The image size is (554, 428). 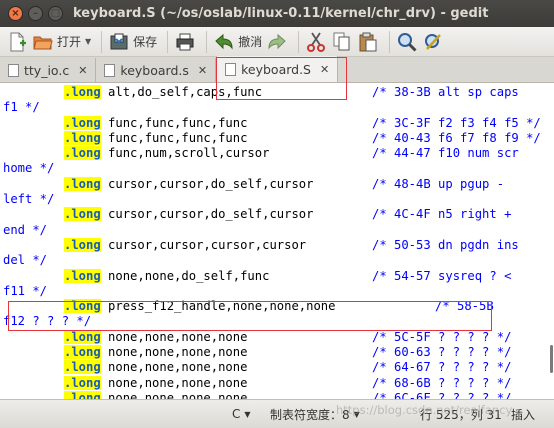 I want to click on code-text: alt,do_self,caps,func, so click(x=181, y=92).